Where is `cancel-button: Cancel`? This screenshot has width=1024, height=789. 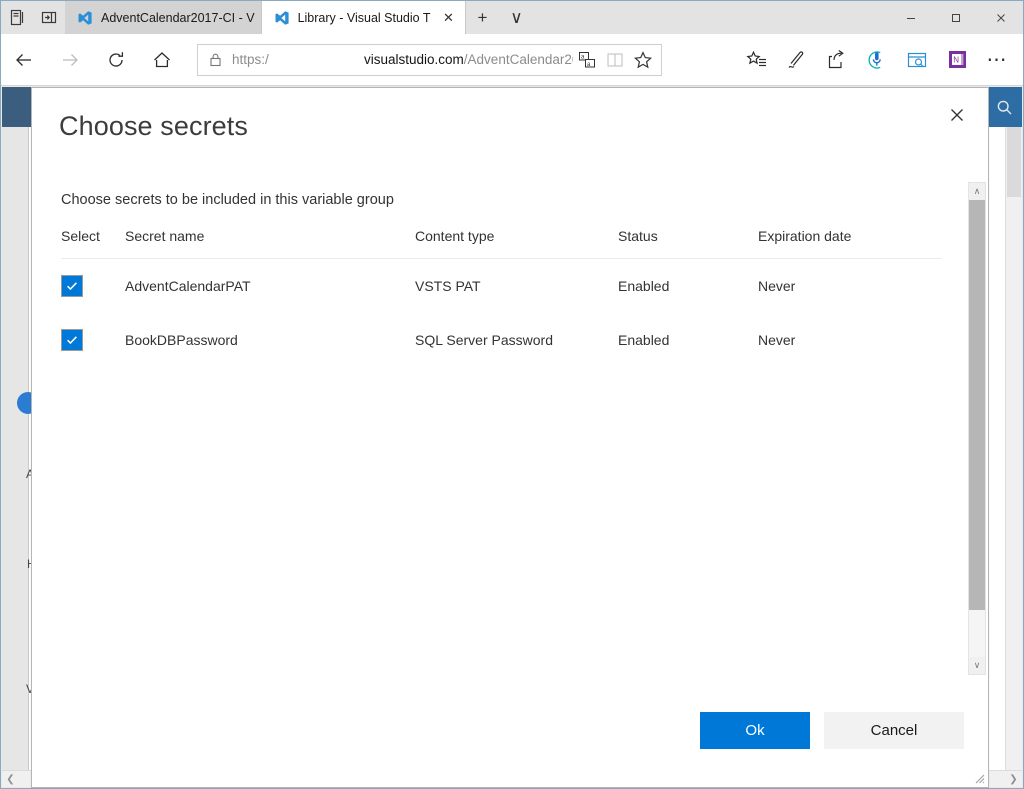
cancel-button: Cancel is located at coordinates (894, 730).